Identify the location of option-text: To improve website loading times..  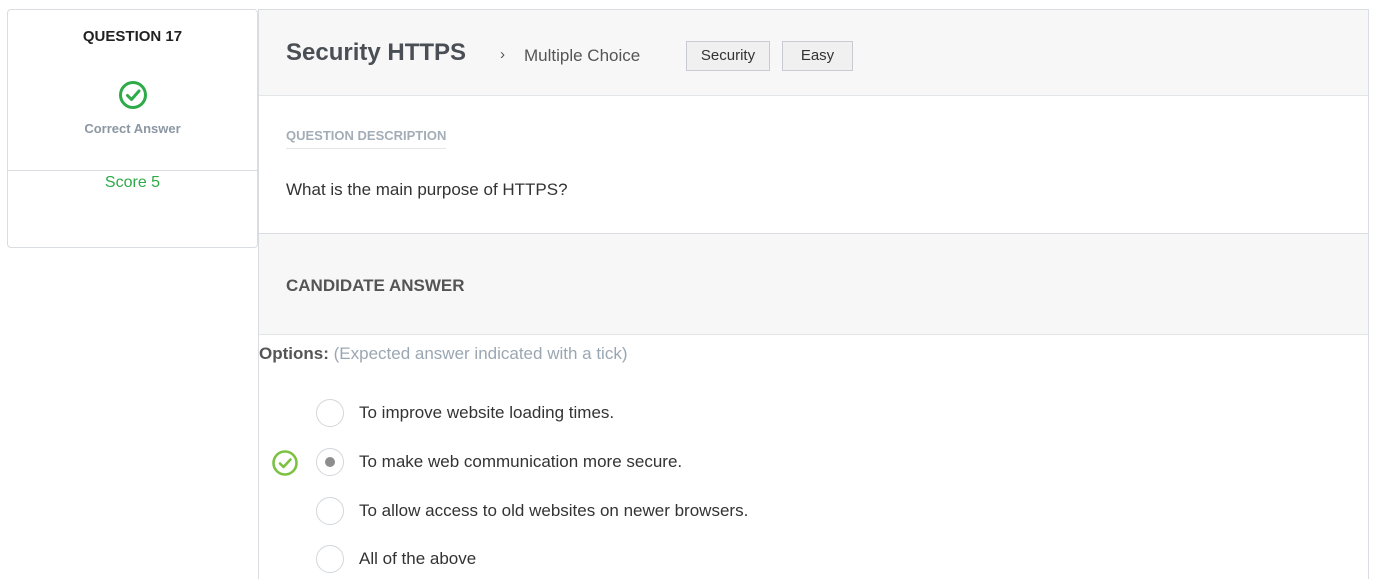
(487, 412).